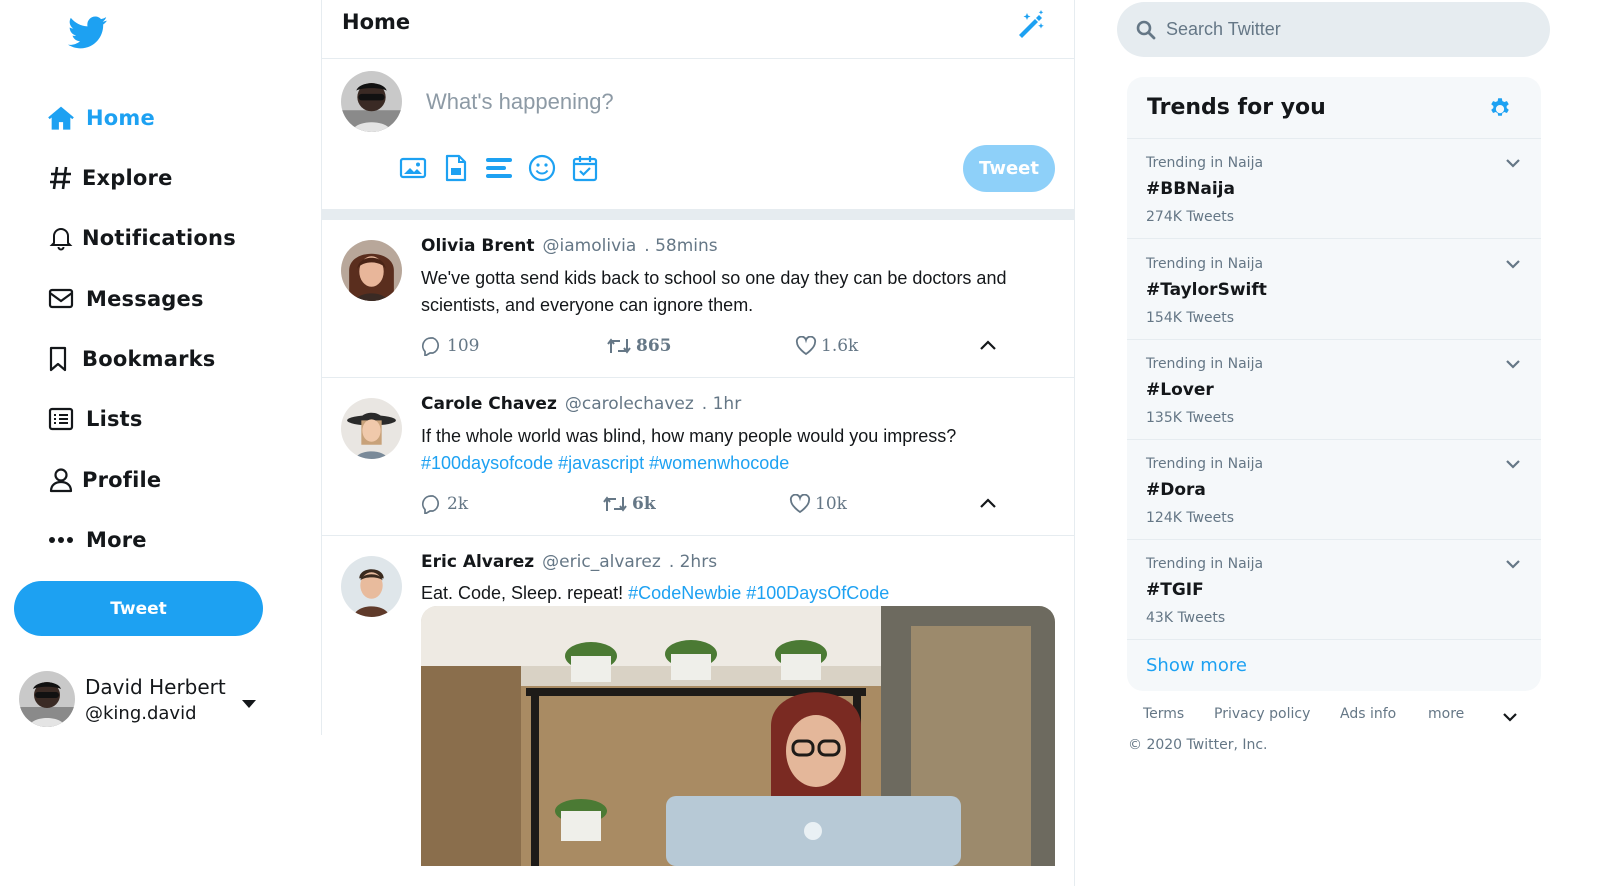 This screenshot has width=1617, height=886. What do you see at coordinates (61, 238) in the screenshot?
I see `bell-icon` at bounding box center [61, 238].